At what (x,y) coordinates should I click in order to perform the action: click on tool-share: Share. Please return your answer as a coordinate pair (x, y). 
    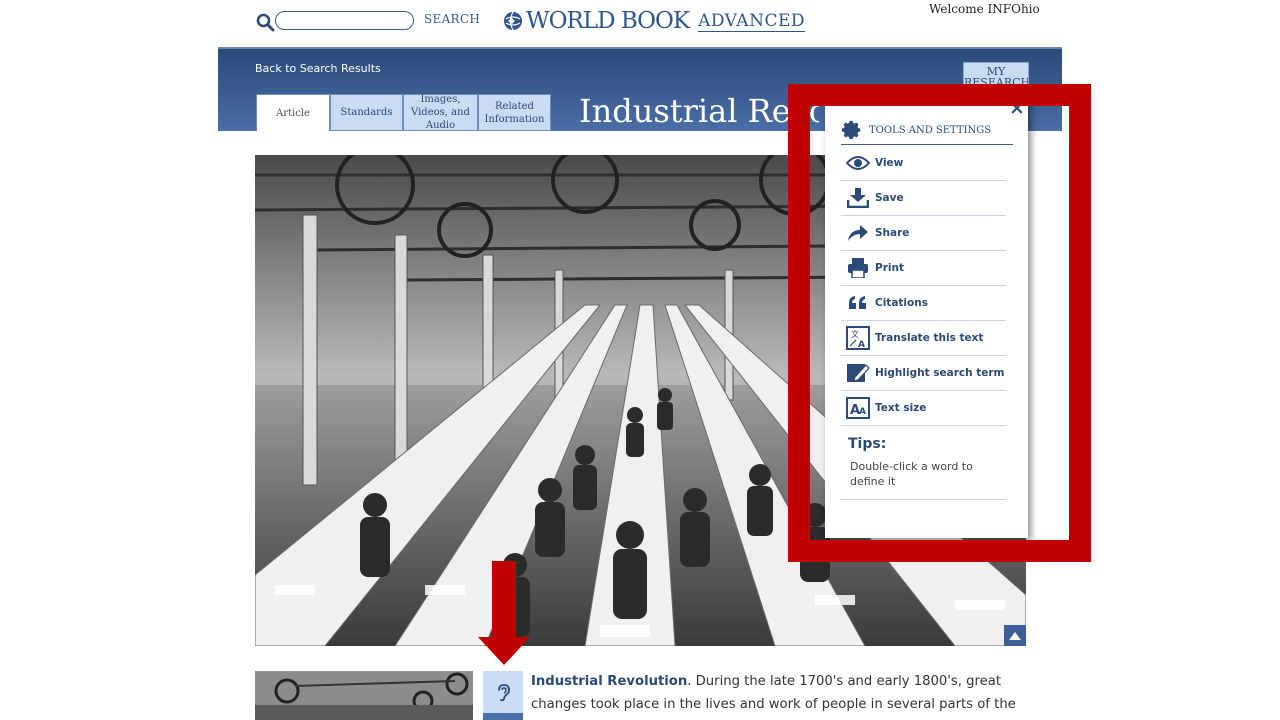
    Looking at the image, I should click on (923, 233).